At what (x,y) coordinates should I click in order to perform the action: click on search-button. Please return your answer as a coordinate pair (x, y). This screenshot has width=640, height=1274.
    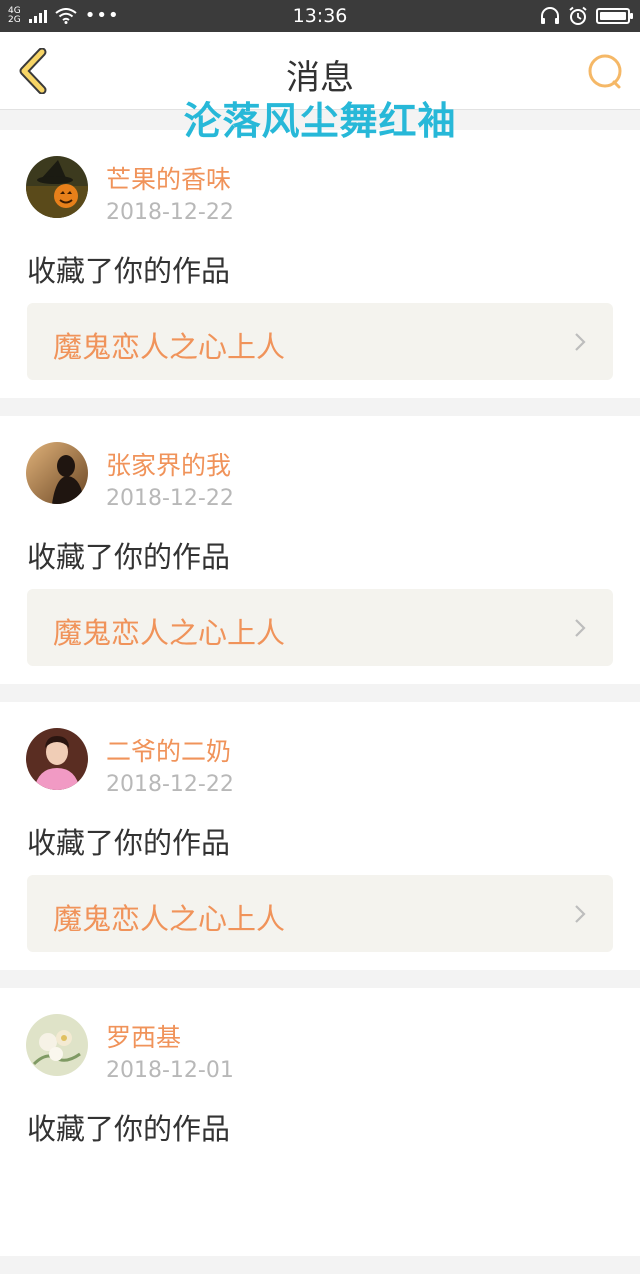
    Looking at the image, I should click on (606, 72).